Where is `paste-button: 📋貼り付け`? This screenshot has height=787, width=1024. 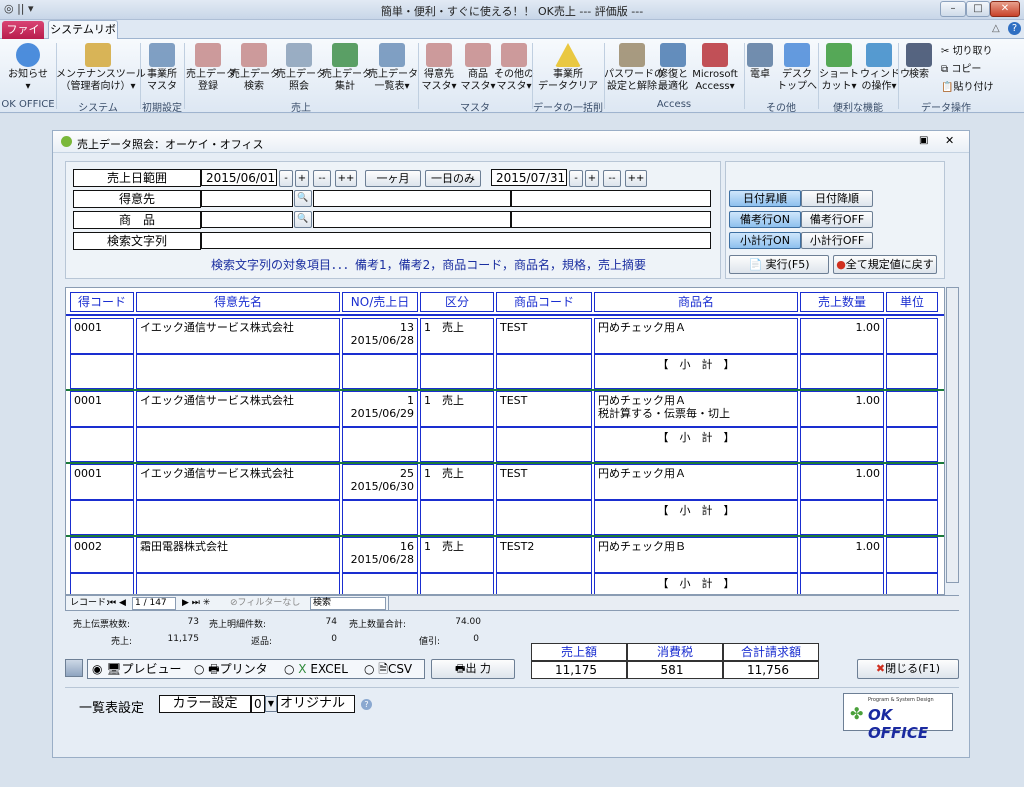 paste-button: 📋貼り付け is located at coordinates (967, 88).